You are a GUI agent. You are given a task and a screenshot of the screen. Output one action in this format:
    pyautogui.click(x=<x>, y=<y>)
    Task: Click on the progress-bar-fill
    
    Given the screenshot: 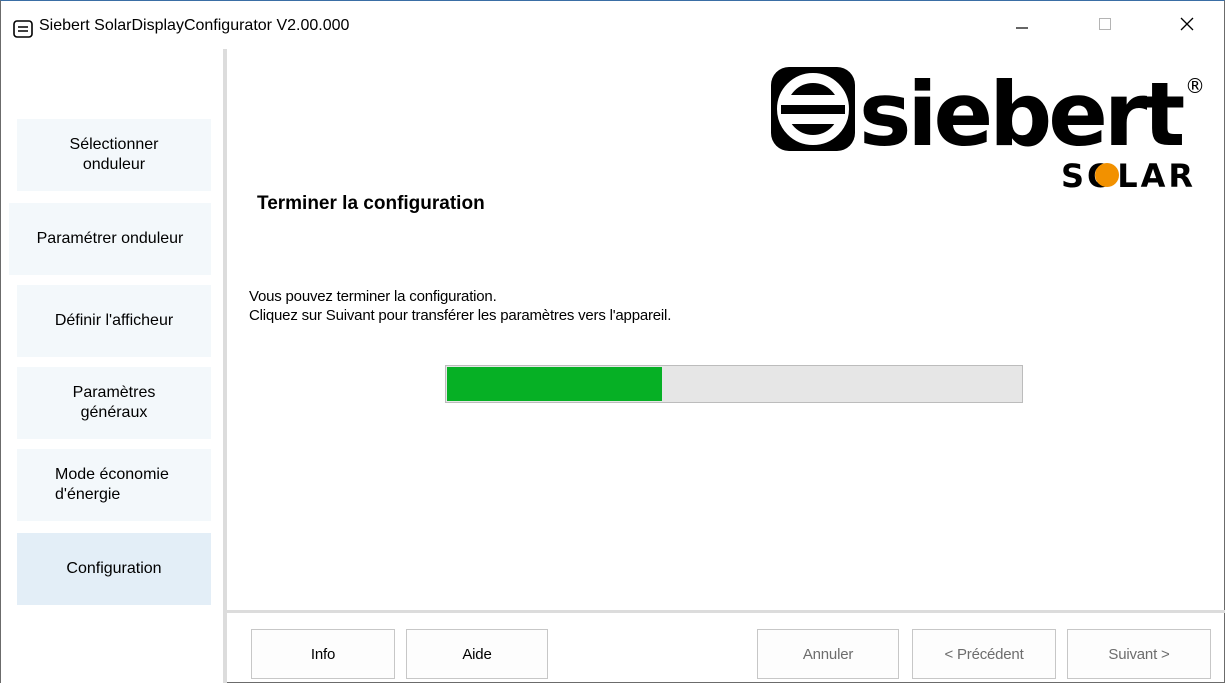 What is the action you would take?
    pyautogui.click(x=554, y=384)
    